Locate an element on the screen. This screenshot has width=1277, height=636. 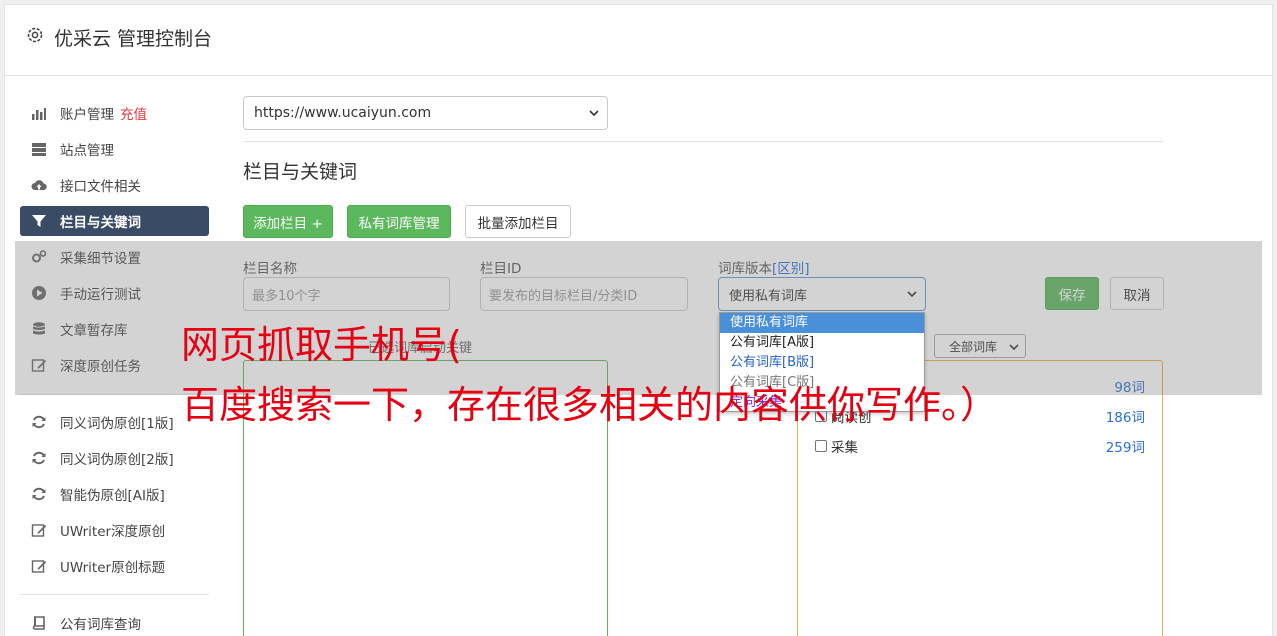
sidebar-item-sites: 站点管理 is located at coordinates (114, 149).